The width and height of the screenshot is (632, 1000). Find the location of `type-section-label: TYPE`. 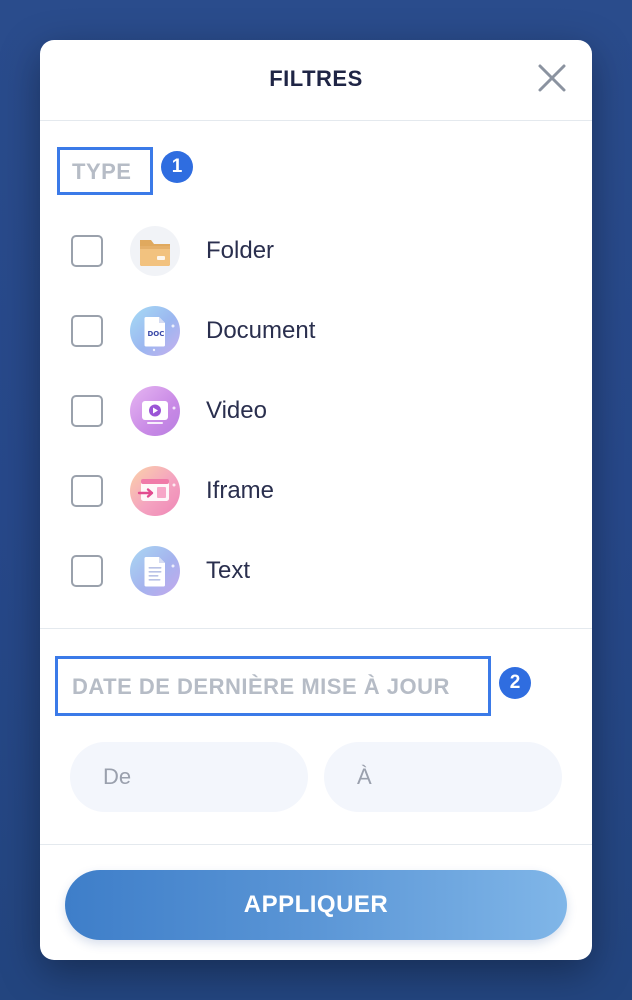

type-section-label: TYPE is located at coordinates (102, 171).